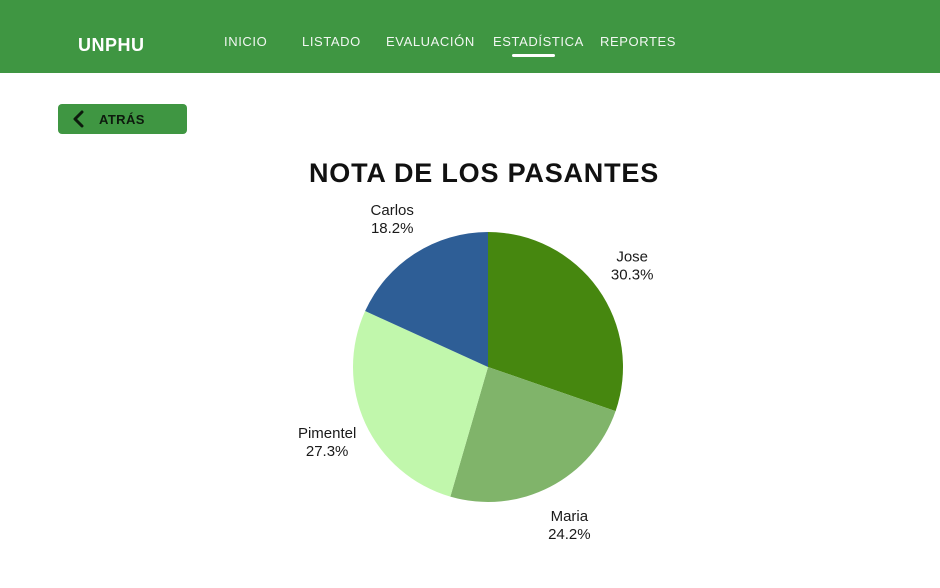 This screenshot has height=588, width=940. Describe the element at coordinates (392, 210) in the screenshot. I see `slice-label-carlos: Carlos` at that location.